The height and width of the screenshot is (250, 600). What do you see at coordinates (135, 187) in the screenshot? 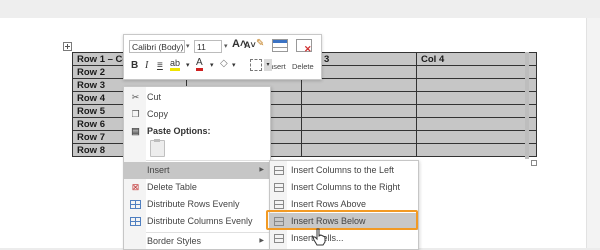
I see `delete-table-icon: ⊠` at bounding box center [135, 187].